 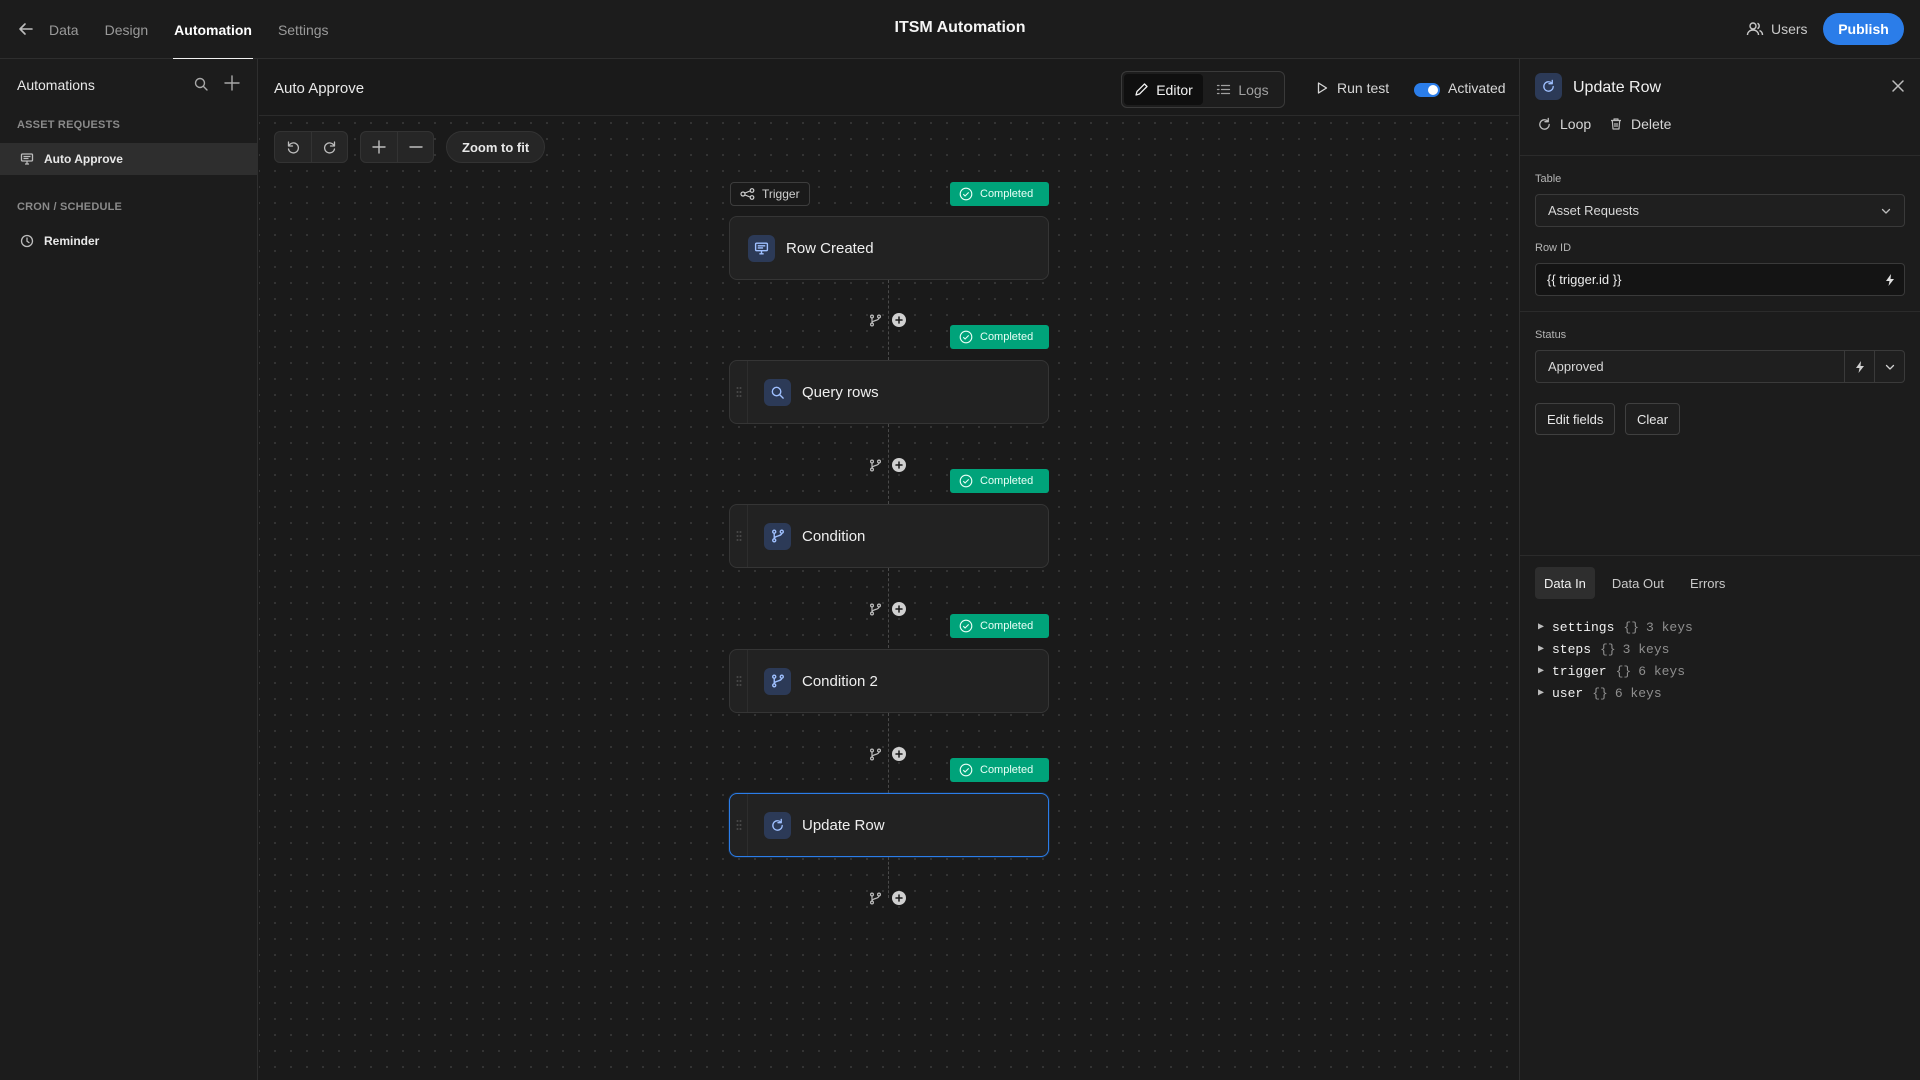 What do you see at coordinates (496, 147) in the screenshot?
I see `zoom-to-fit-button: Zoom to fit` at bounding box center [496, 147].